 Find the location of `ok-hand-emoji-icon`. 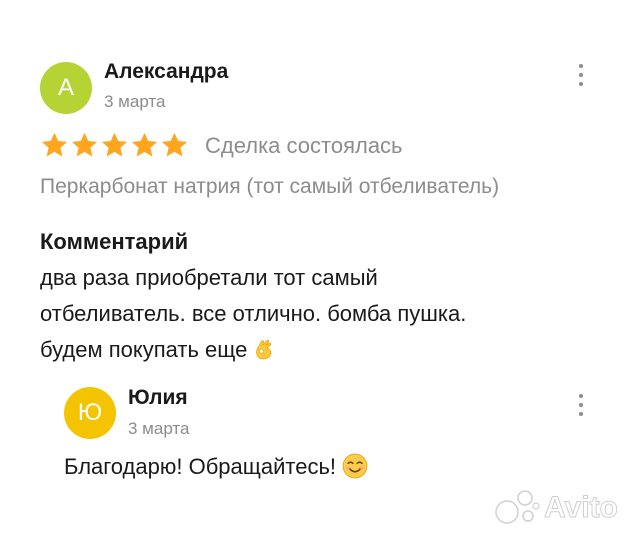

ok-hand-emoji-icon is located at coordinates (264, 349).